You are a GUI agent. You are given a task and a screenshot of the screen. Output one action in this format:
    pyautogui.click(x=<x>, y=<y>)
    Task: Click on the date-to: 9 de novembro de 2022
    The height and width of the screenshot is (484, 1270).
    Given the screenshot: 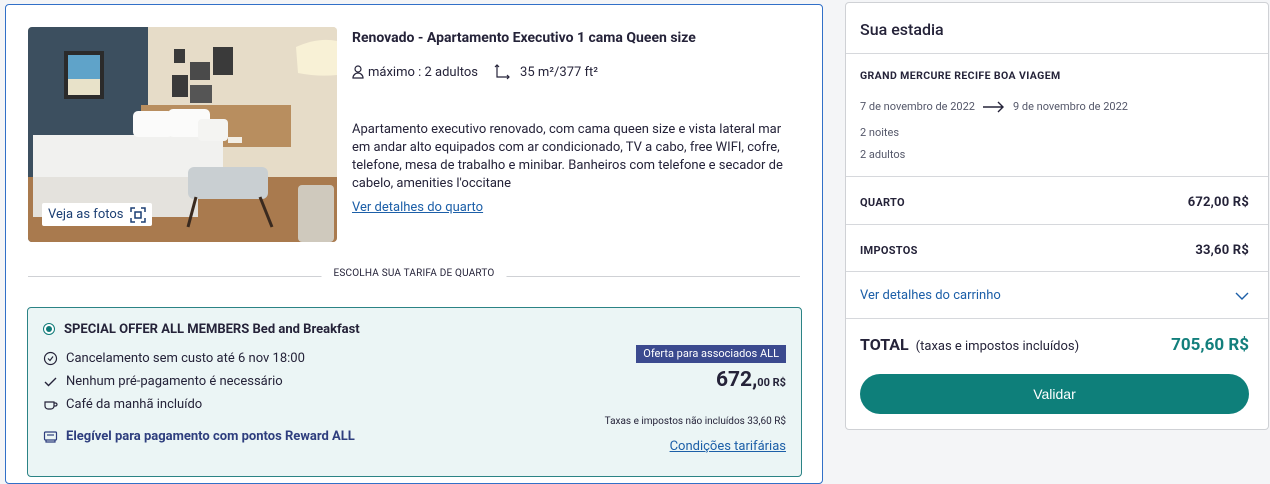 What is the action you would take?
    pyautogui.click(x=1070, y=106)
    